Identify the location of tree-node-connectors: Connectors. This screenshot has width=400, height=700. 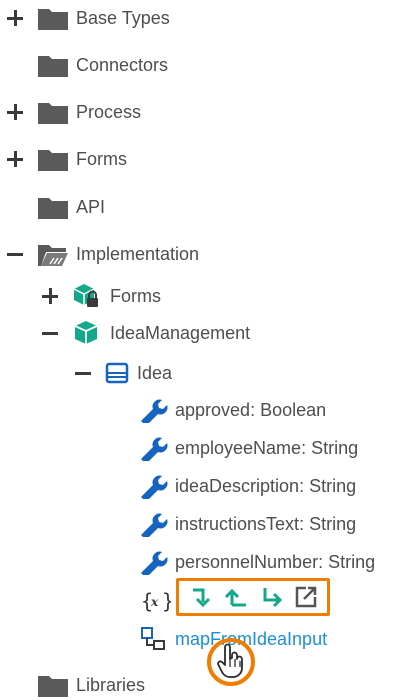
(103, 65).